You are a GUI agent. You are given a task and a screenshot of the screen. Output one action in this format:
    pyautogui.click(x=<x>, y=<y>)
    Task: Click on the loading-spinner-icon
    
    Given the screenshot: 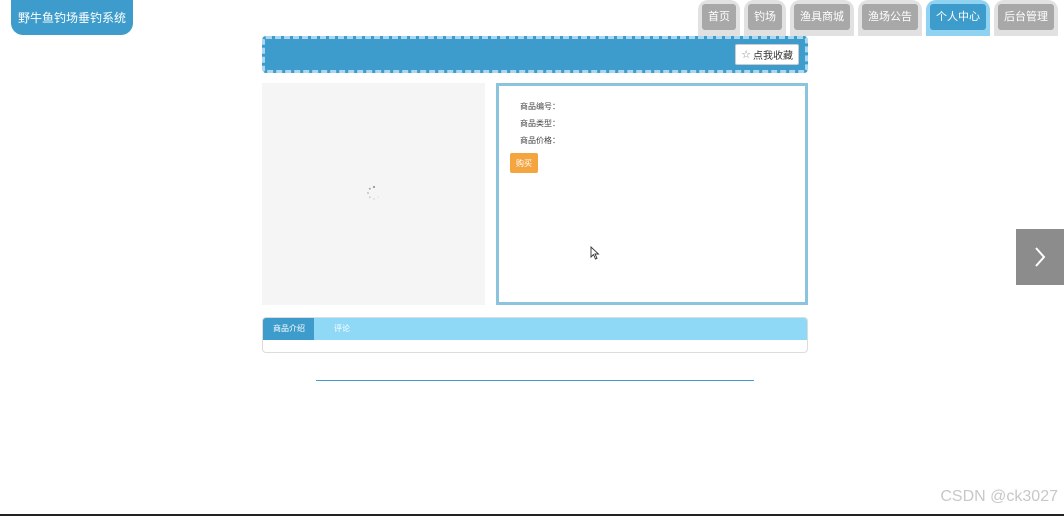 What is the action you would take?
    pyautogui.click(x=373, y=192)
    